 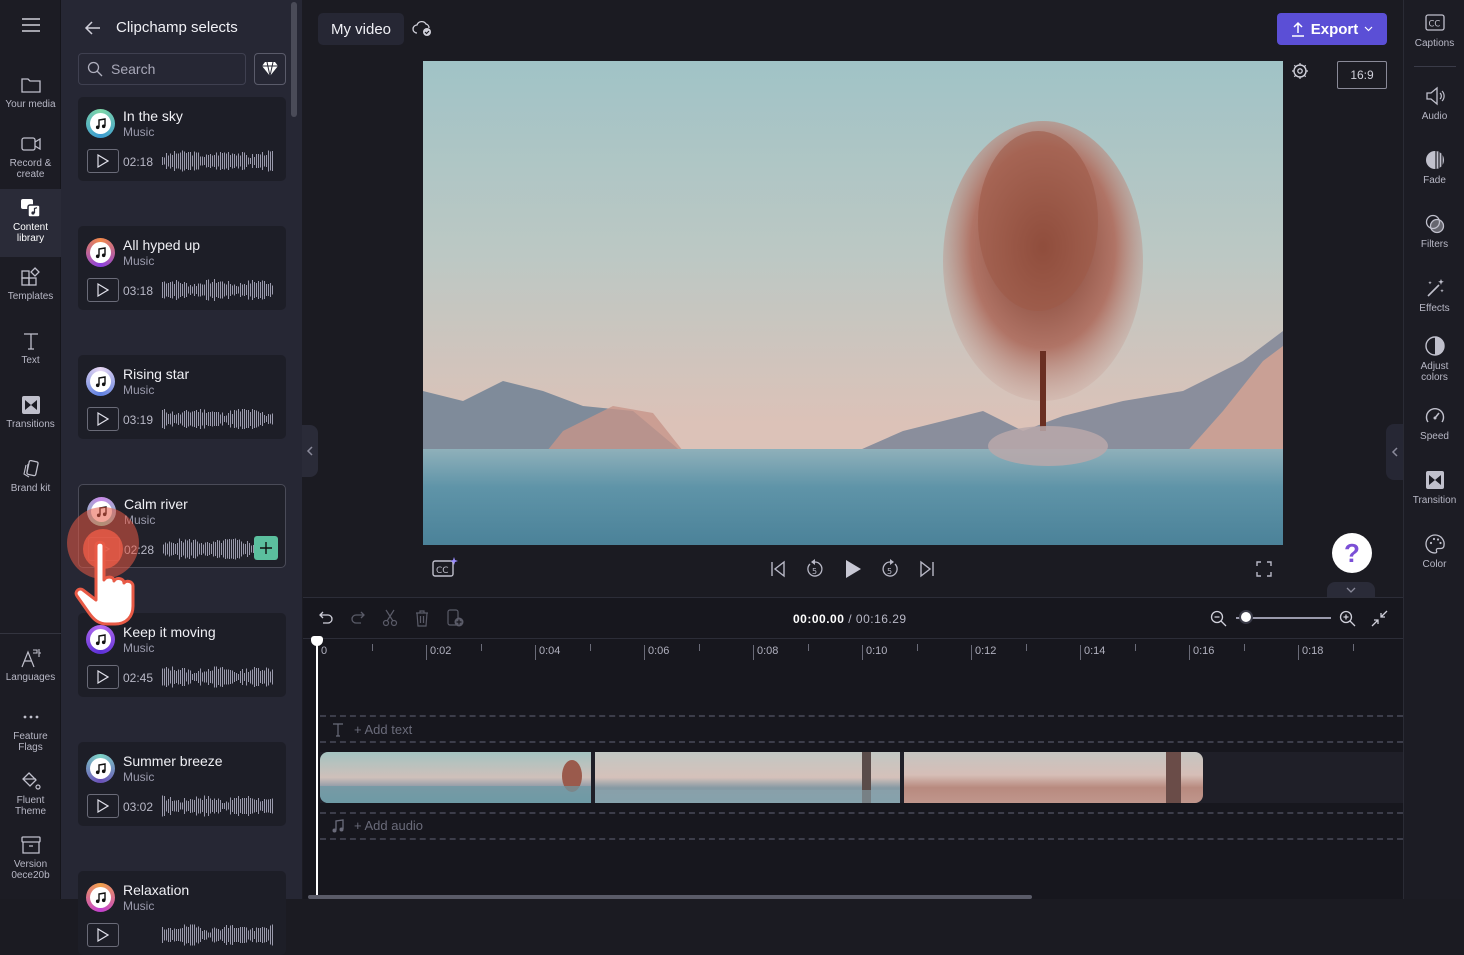 What do you see at coordinates (30, 276) in the screenshot?
I see `templates-icon` at bounding box center [30, 276].